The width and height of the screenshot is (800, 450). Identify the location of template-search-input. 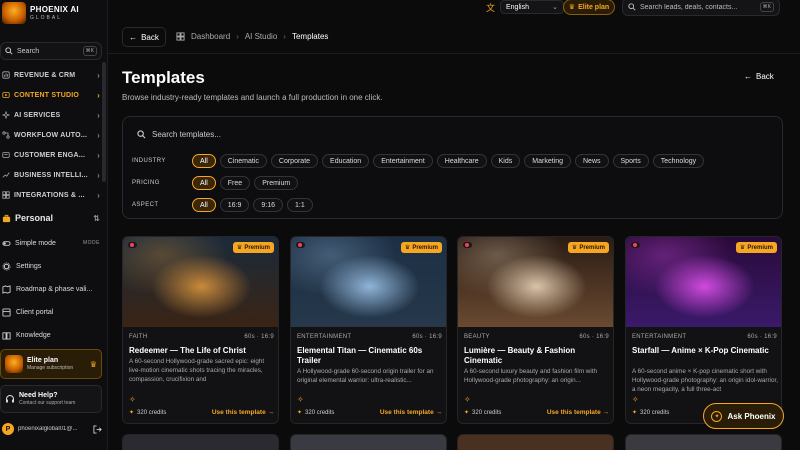
(302, 134).